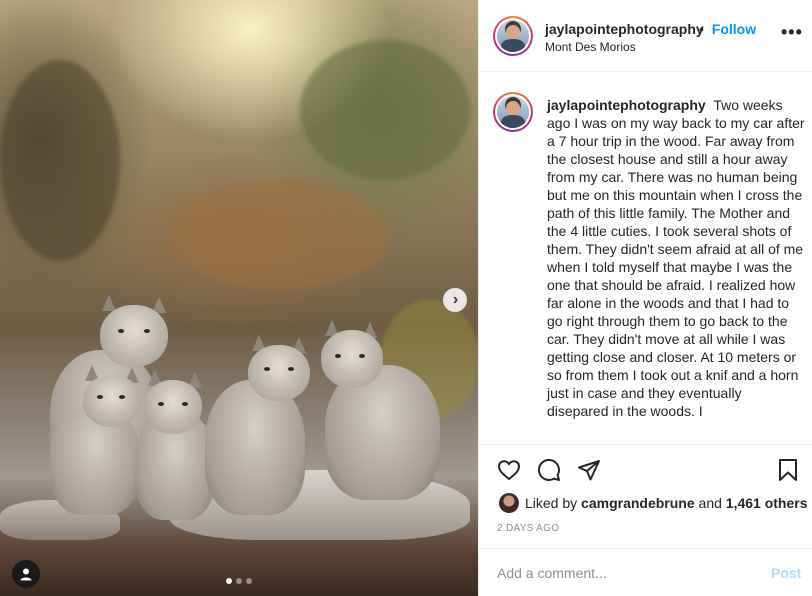 The width and height of the screenshot is (812, 596). I want to click on comment-icon, so click(548, 469).